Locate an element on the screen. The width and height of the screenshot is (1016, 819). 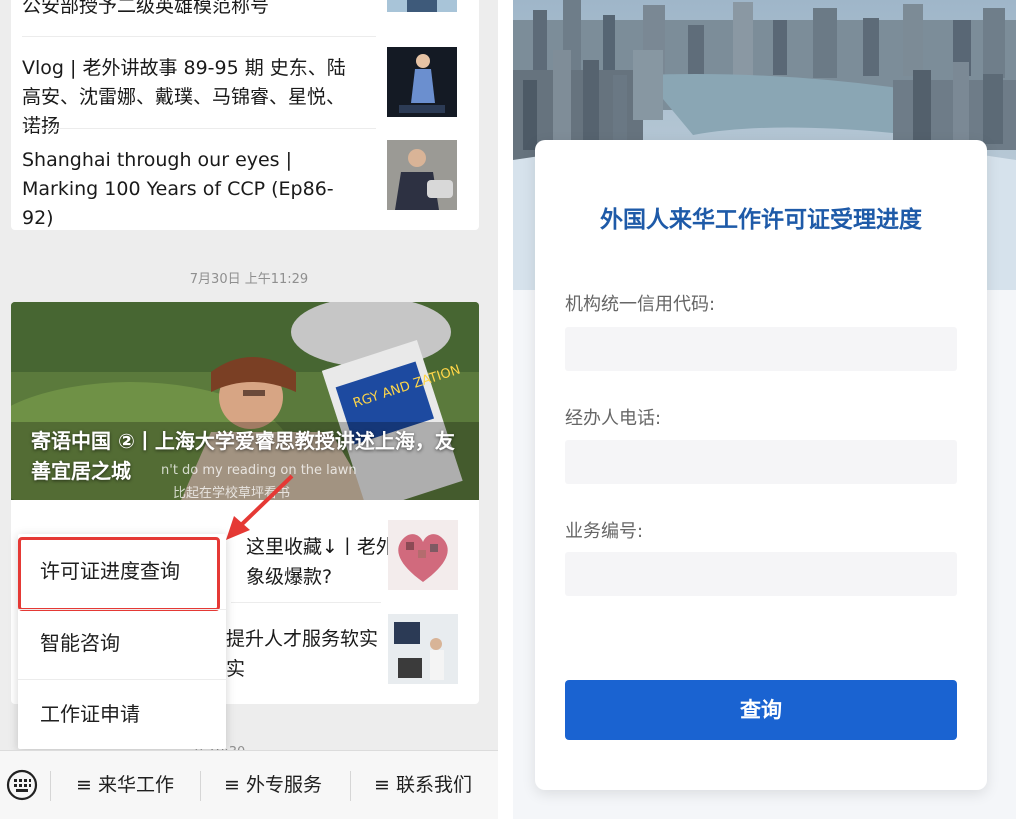
menu-item-smart-consult: 智能咨询 is located at coordinates (122, 643).